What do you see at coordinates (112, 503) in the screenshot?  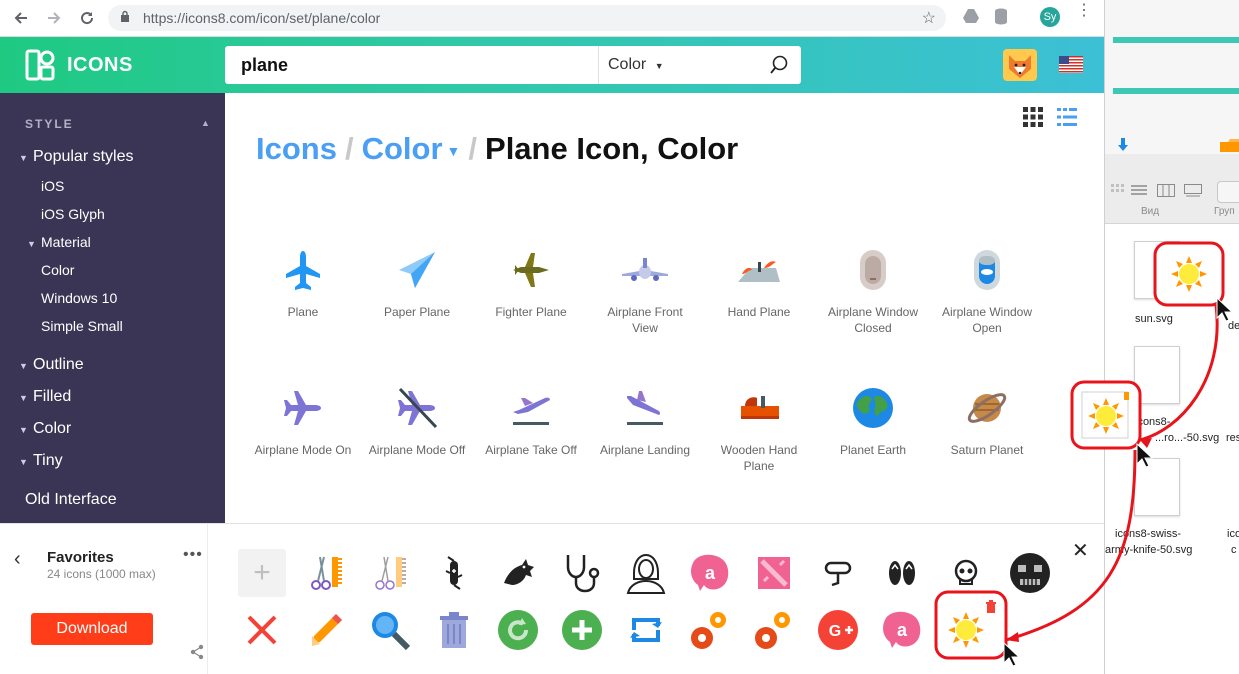 I see `old-interface-link: Old Interface` at bounding box center [112, 503].